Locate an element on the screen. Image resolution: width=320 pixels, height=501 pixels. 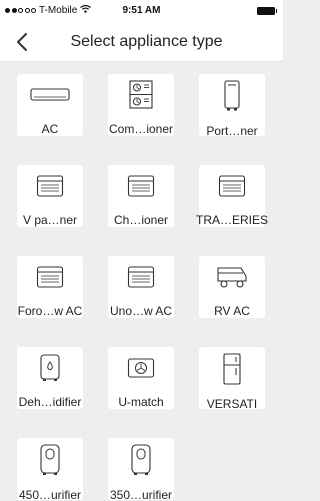
portable-ac-icon is located at coordinates (232, 96).